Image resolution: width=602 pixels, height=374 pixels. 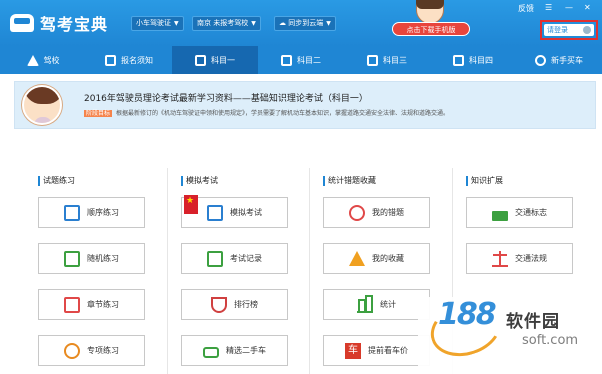 I want to click on feedback-link: 反馈, so click(x=526, y=8).